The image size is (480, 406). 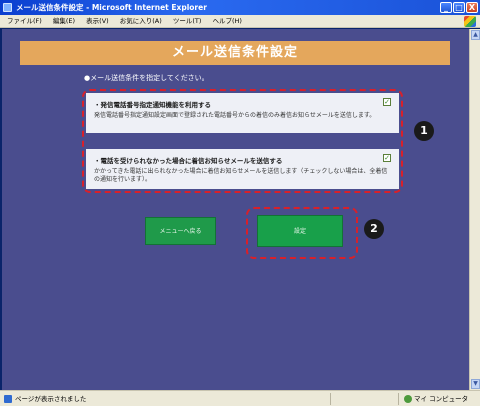 What do you see at coordinates (474, 209) in the screenshot?
I see `vertical-scrollbar: ▲ ▼` at bounding box center [474, 209].